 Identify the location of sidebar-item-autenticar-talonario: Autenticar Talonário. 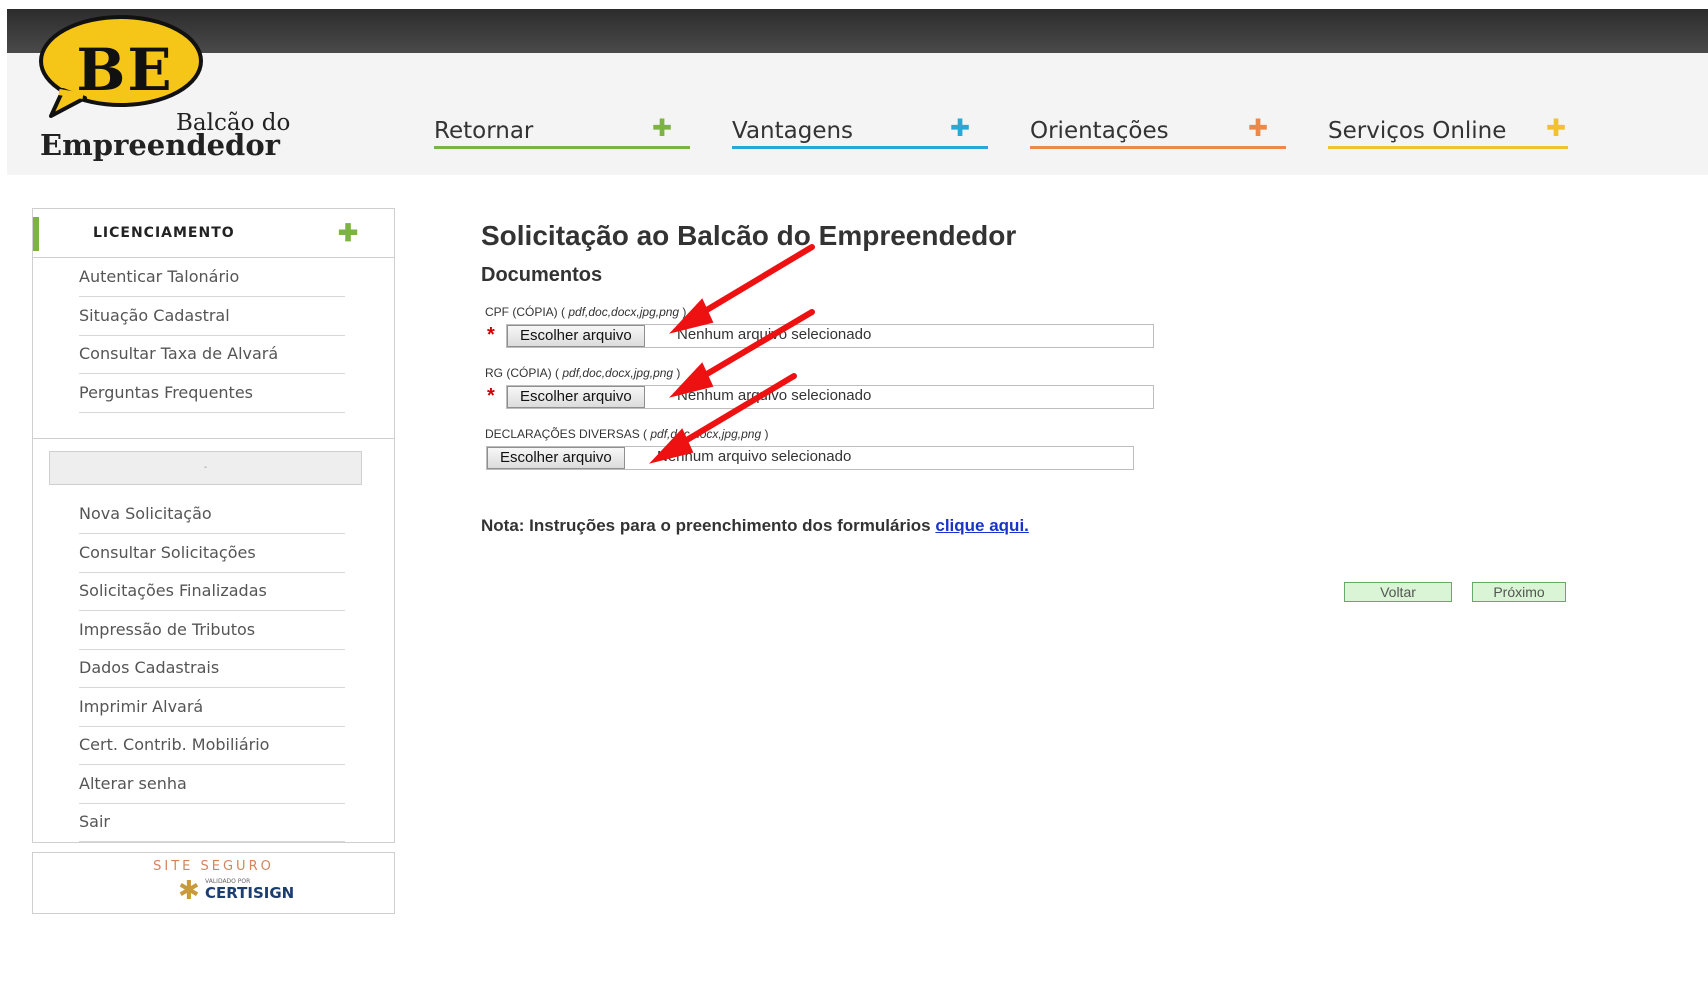
(212, 277).